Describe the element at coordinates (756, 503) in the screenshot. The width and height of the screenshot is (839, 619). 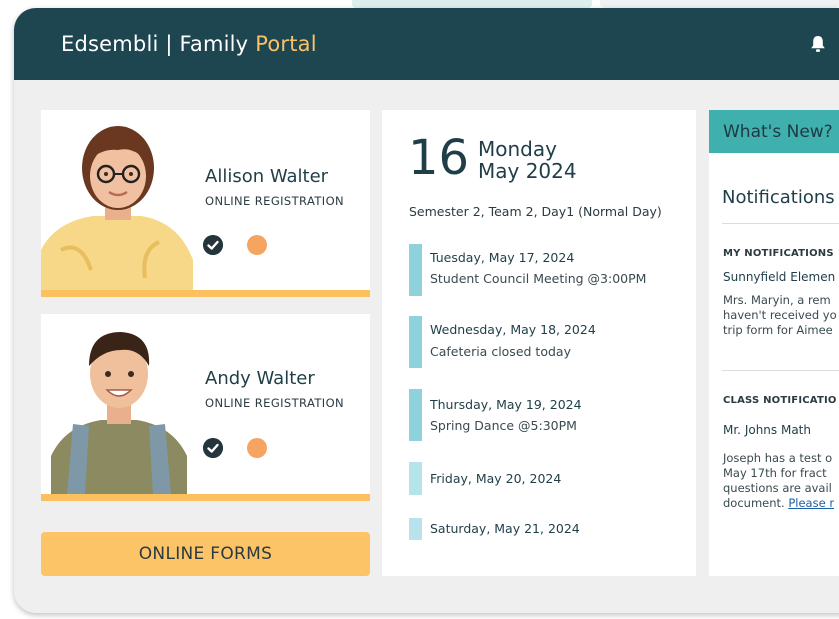
I see `notification-text: document.` at that location.